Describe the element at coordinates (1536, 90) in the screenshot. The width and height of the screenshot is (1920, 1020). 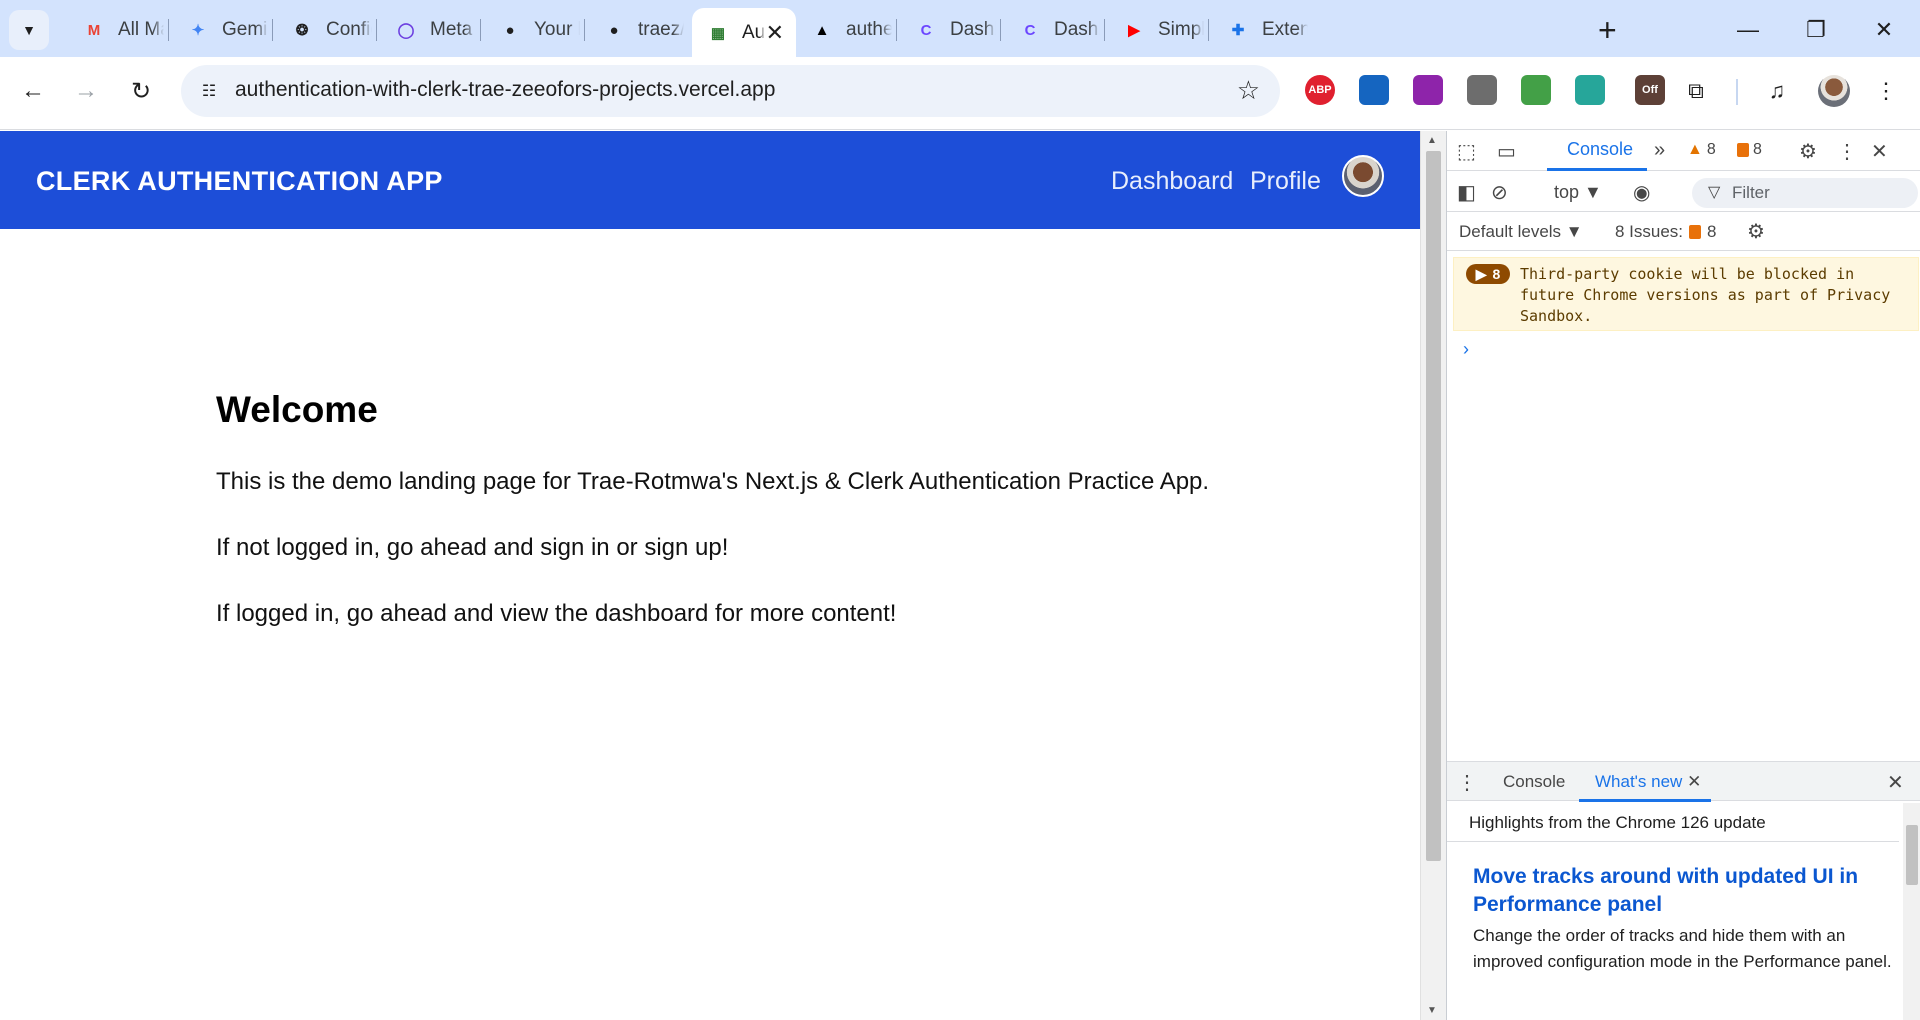
I see `extension-green-icon` at that location.